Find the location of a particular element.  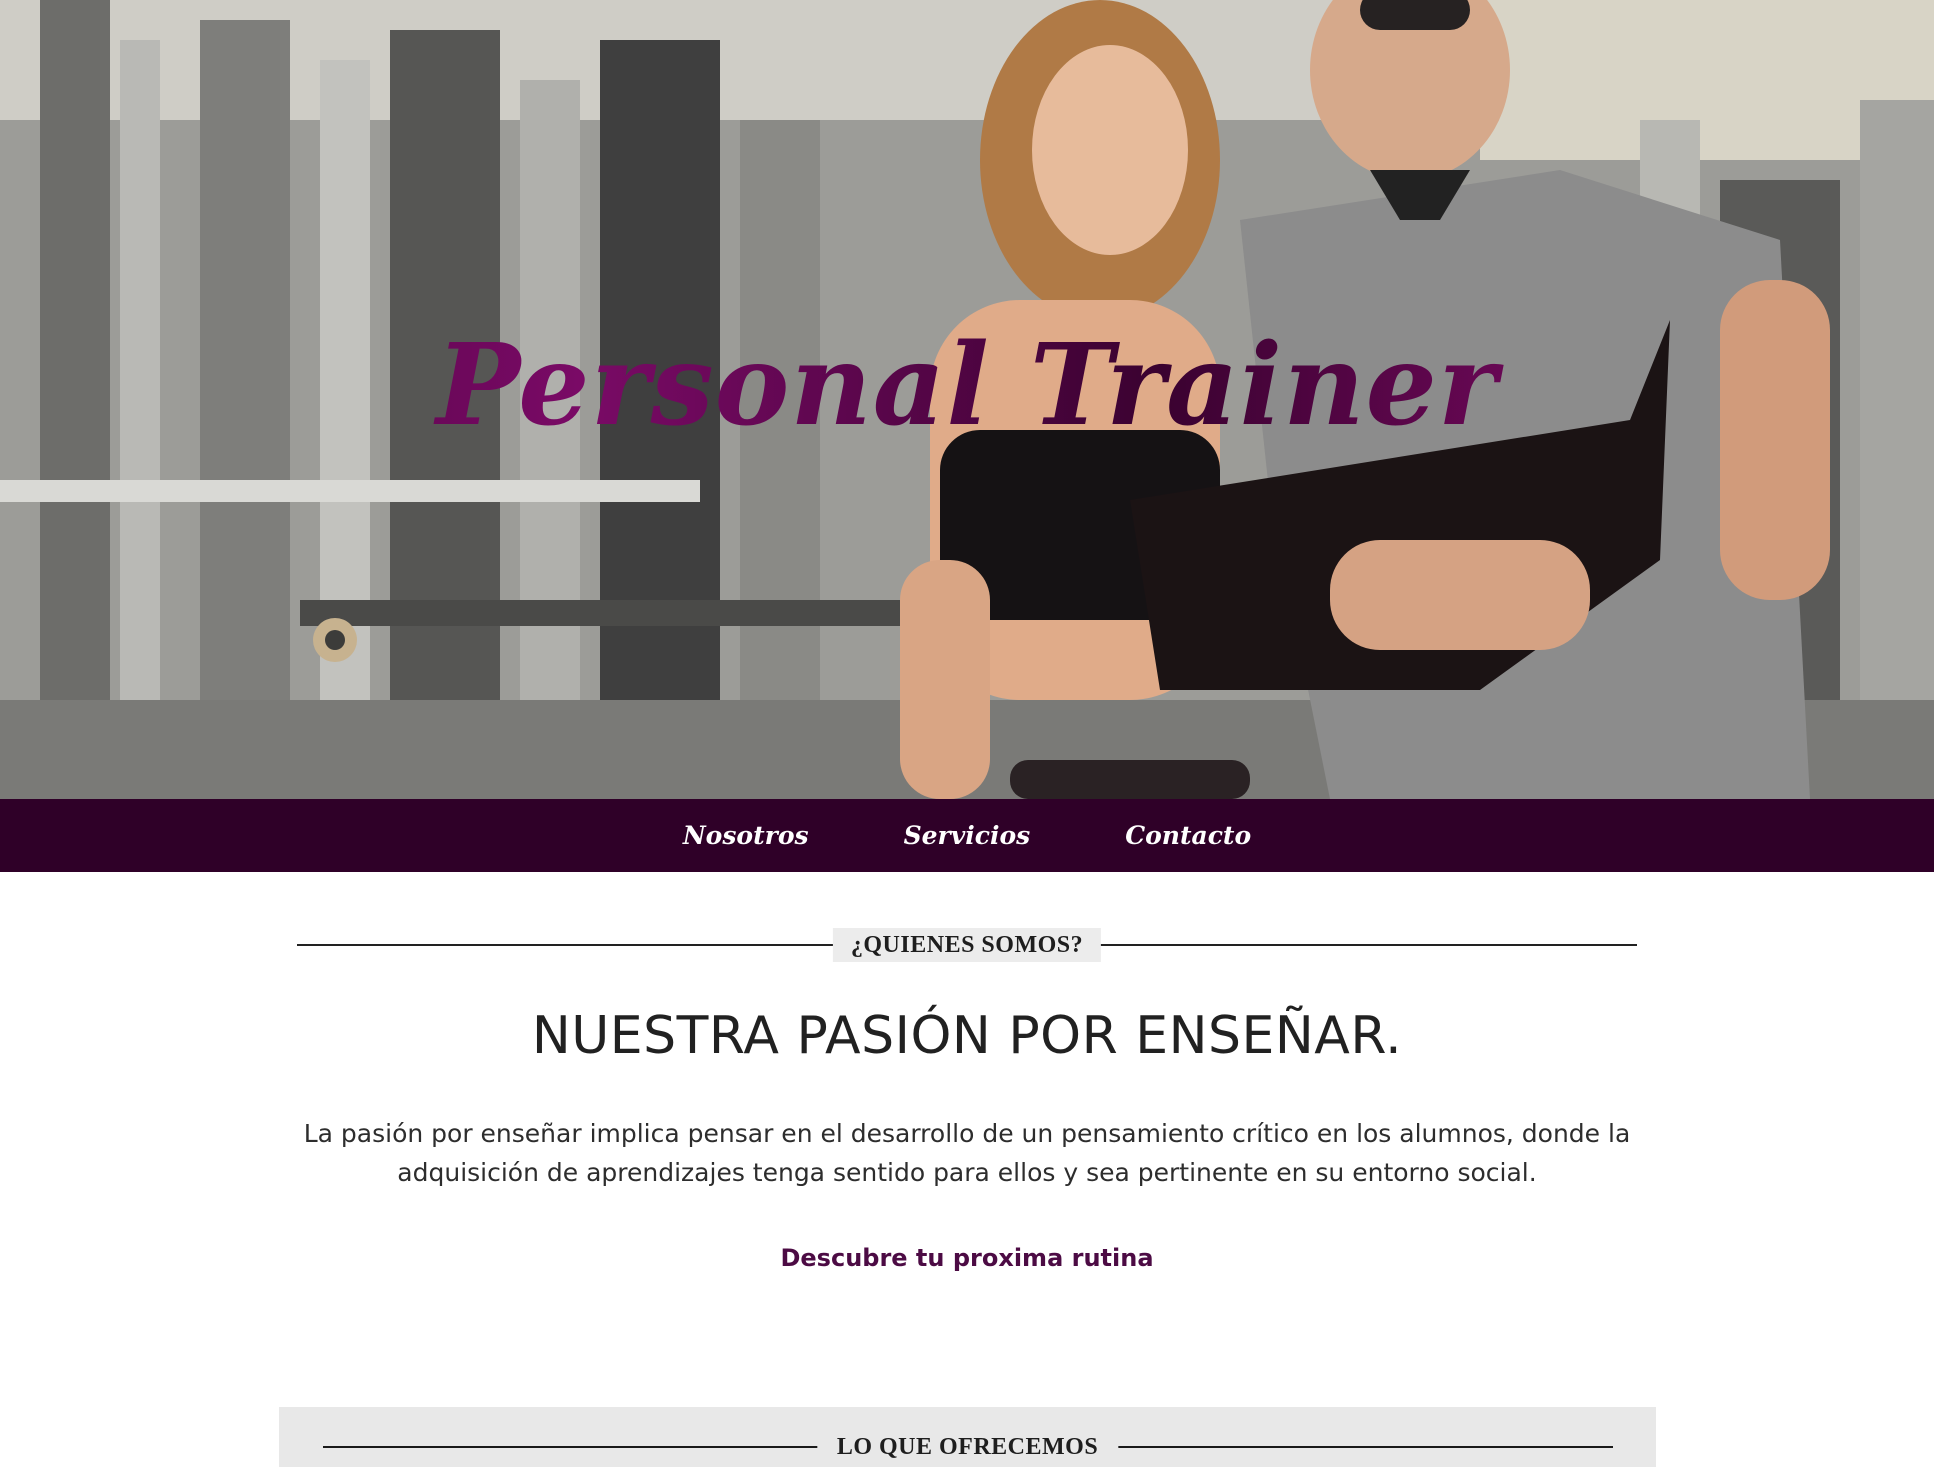

about-heading: NUESTRA PASIÓN POR ENSEÑAR. is located at coordinates (967, 1036).